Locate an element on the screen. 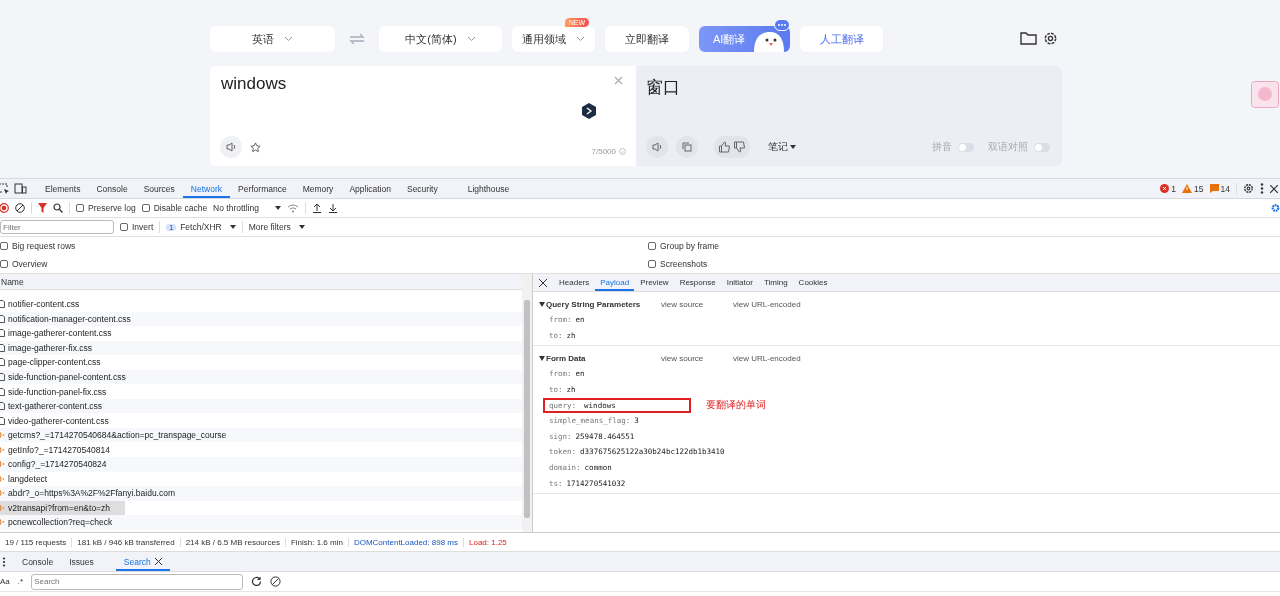 The height and width of the screenshot is (596, 1280). request-row: video-gatherer-content.css is located at coordinates (261, 420).